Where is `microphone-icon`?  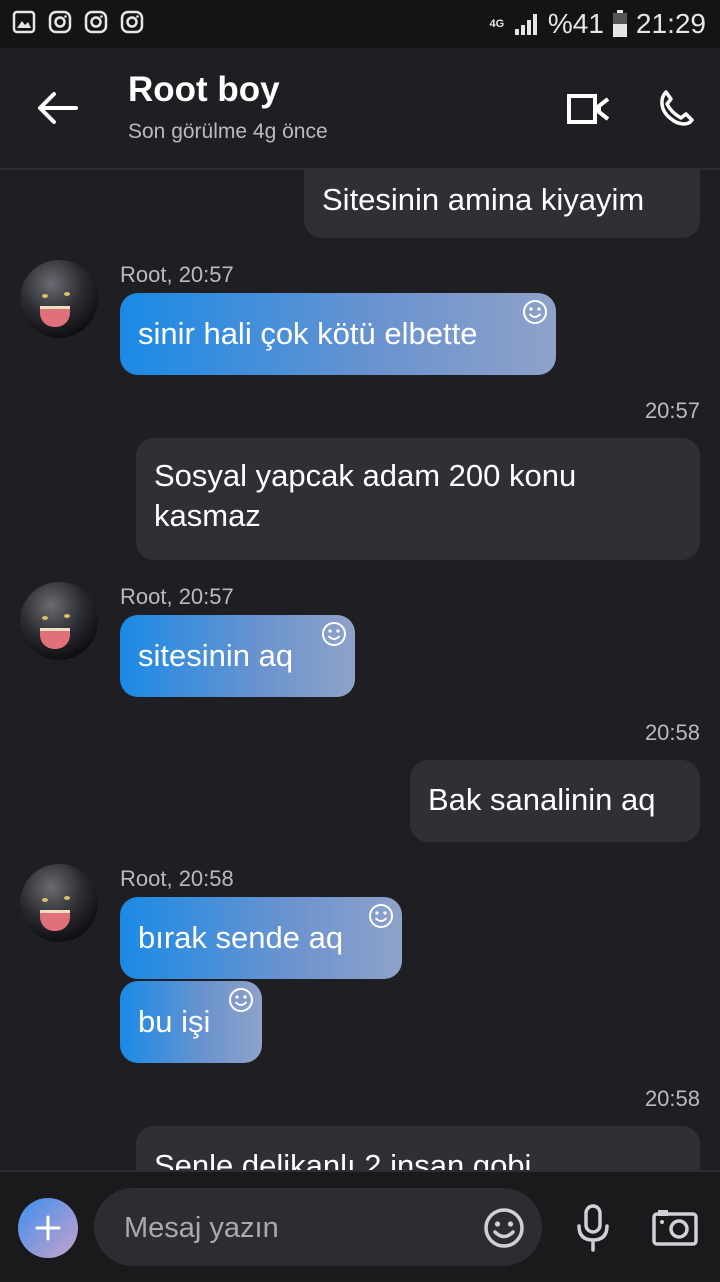 microphone-icon is located at coordinates (593, 1228).